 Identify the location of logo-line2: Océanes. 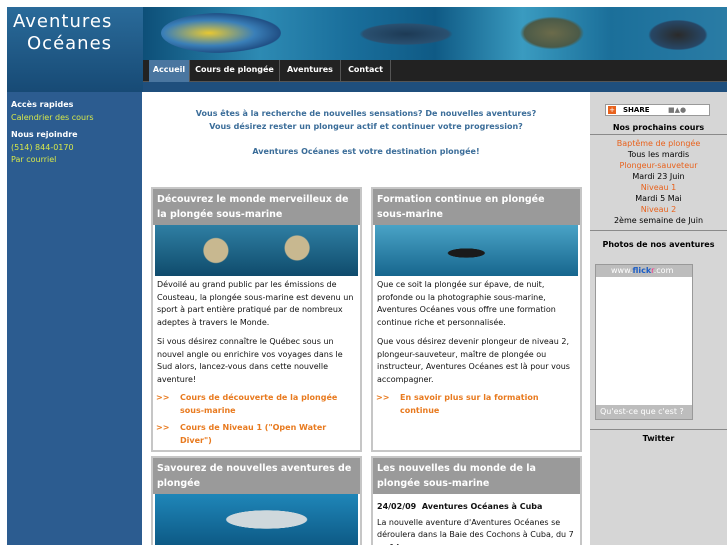
(70, 43).